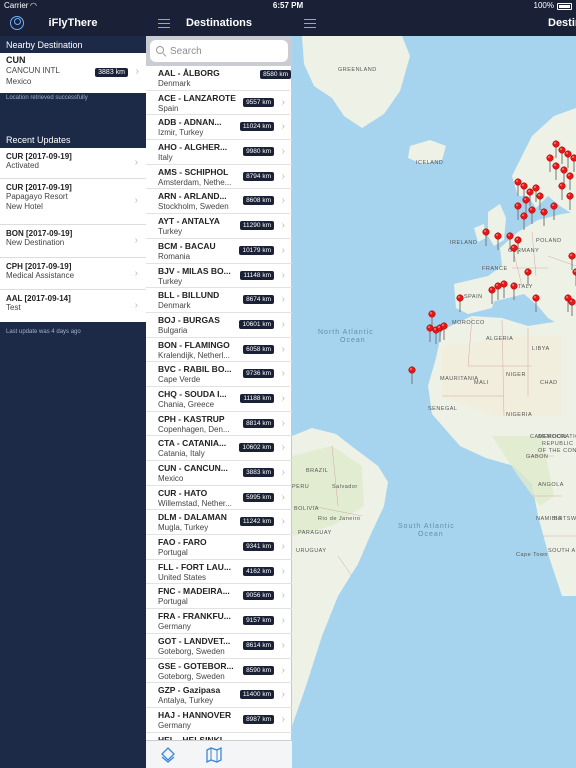  I want to click on nearby-destination-card: CUN CANCUN INTL Mexico 3883 km ›, so click(73, 73).